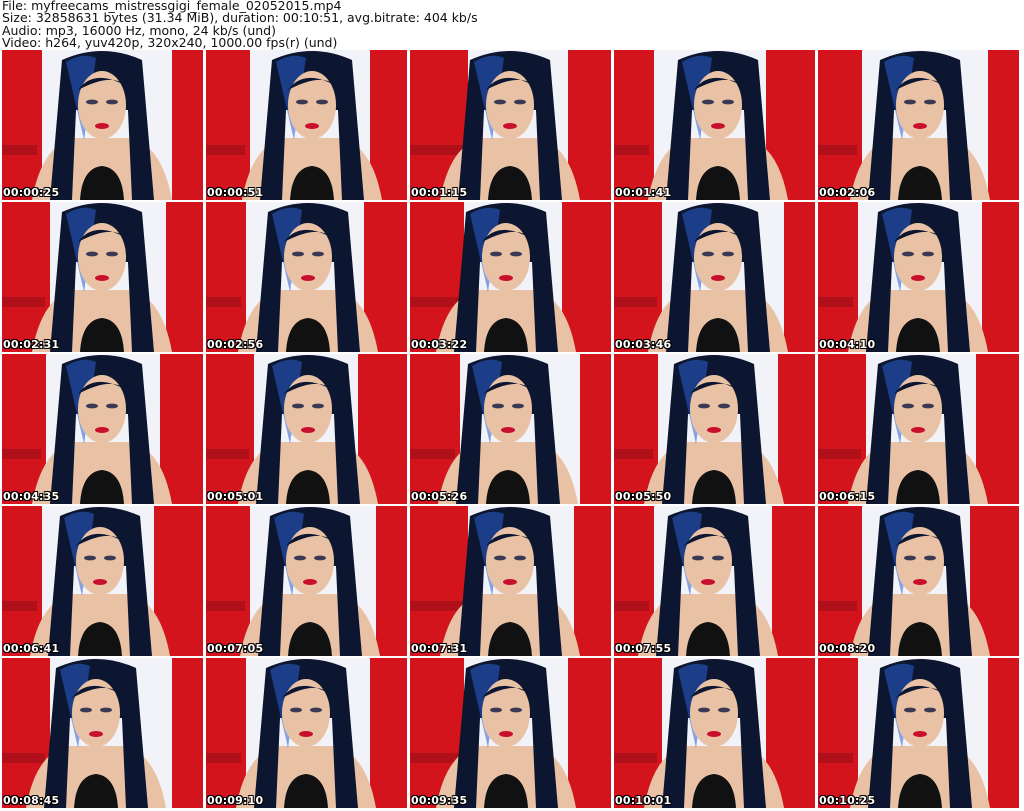 This screenshot has width=1024, height=811. I want to click on video-thumbnail: 00:04:10, so click(918, 277).